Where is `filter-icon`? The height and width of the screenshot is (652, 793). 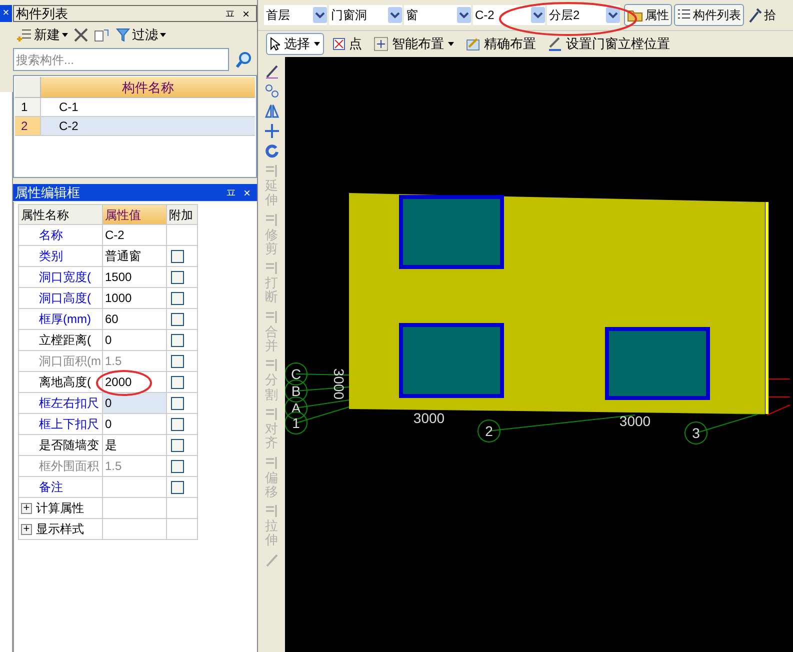
filter-icon is located at coordinates (123, 35).